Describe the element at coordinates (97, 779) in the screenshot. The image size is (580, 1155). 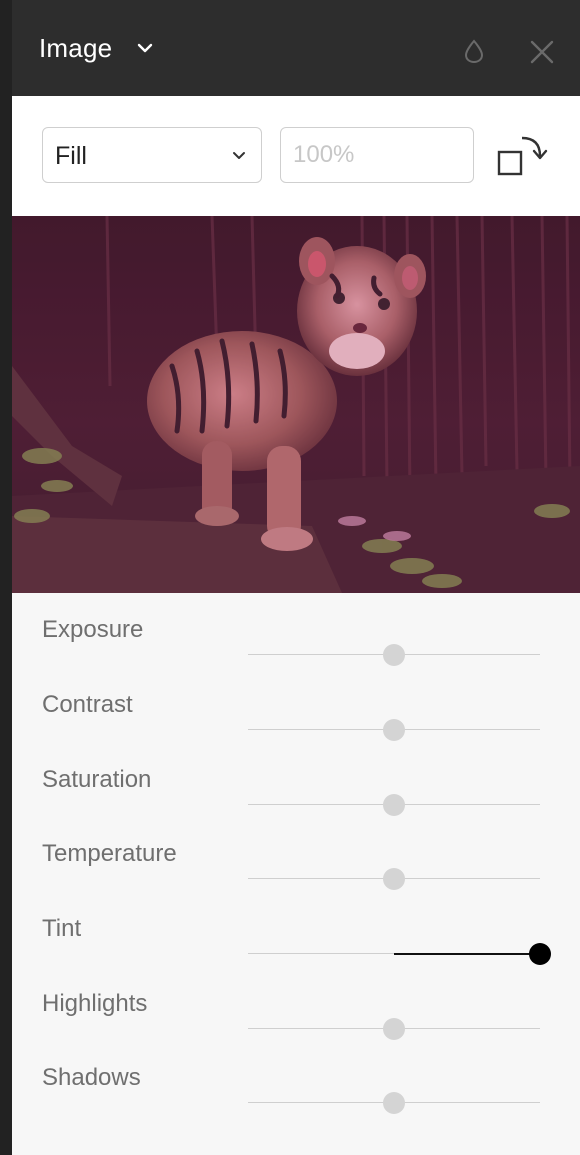
I see `adjustment-label: Saturation` at that location.